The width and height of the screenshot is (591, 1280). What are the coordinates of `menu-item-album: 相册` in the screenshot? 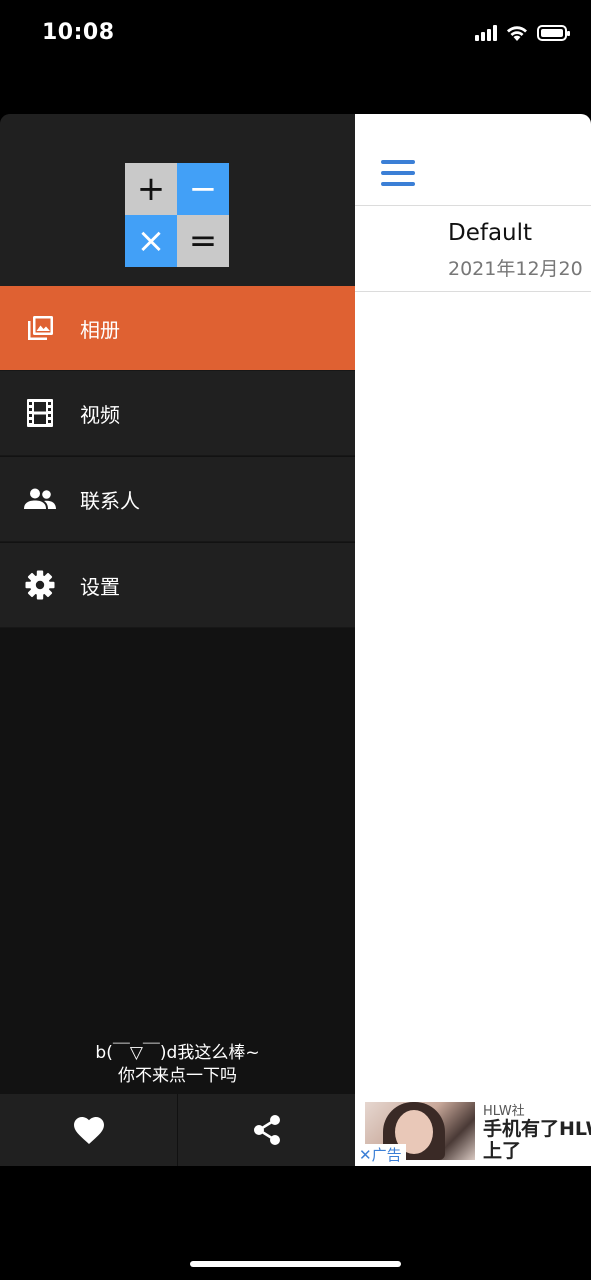 It's located at (177, 328).